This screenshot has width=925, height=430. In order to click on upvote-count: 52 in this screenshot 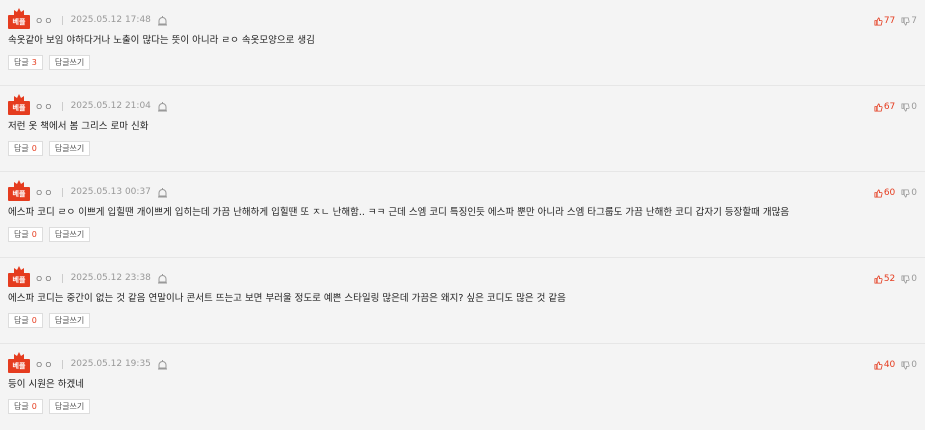, I will do `click(889, 279)`.